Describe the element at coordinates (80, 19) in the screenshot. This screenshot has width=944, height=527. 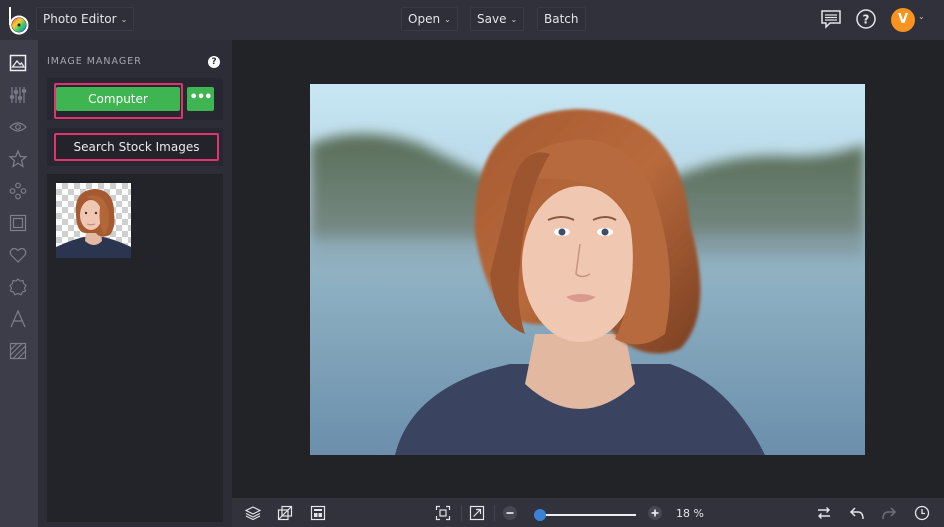
I see `photo-editor-label: Photo Editor` at that location.